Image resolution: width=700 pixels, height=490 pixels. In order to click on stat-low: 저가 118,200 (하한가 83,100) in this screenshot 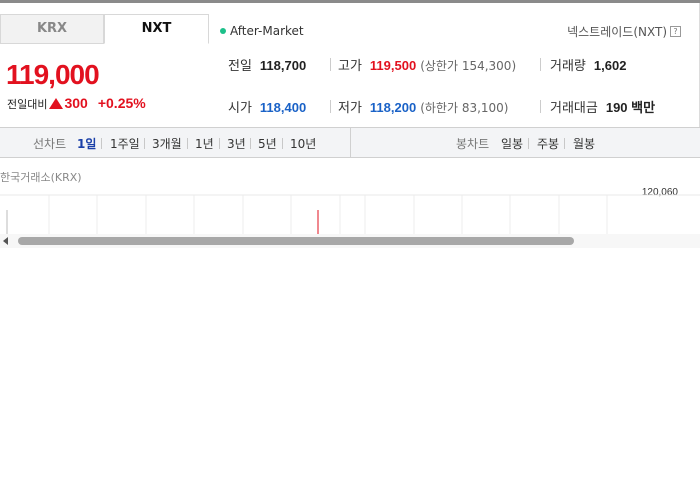, I will do `click(423, 106)`.